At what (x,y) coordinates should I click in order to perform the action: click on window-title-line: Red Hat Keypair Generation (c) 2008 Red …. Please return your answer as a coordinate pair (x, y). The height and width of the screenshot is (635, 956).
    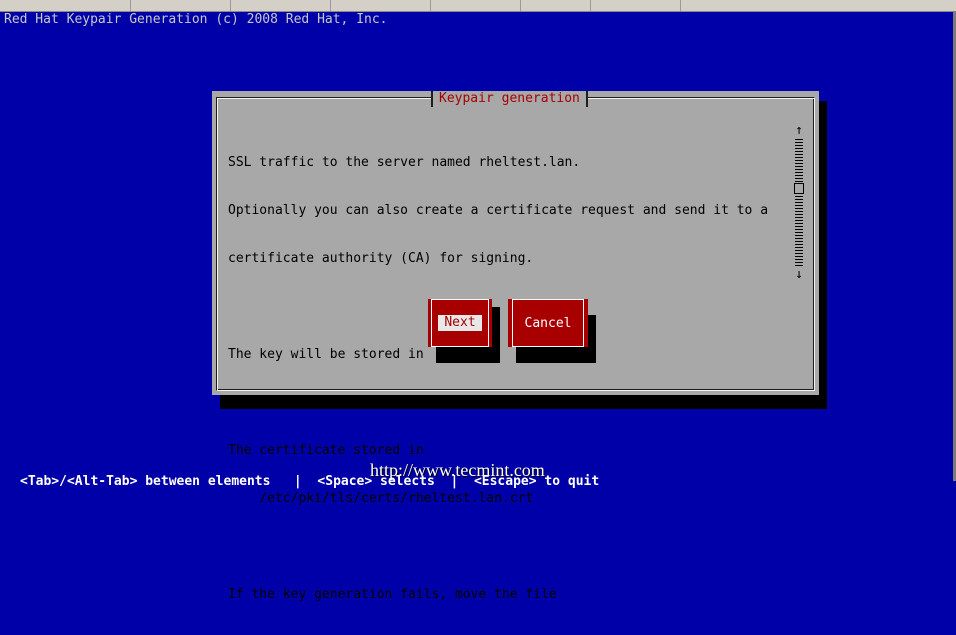
    Looking at the image, I should click on (196, 19).